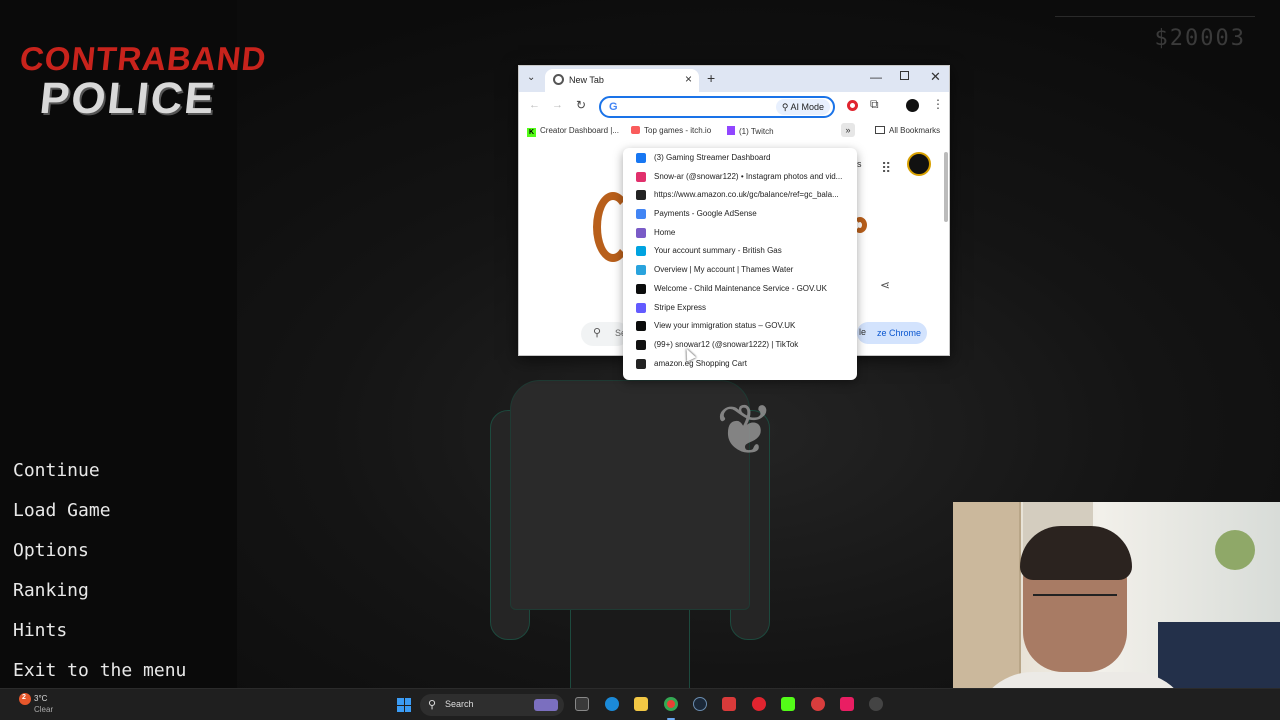 This screenshot has width=1280, height=720. Describe the element at coordinates (678, 130) in the screenshot. I see `bookmark-label: Top games - itch.io` at that location.